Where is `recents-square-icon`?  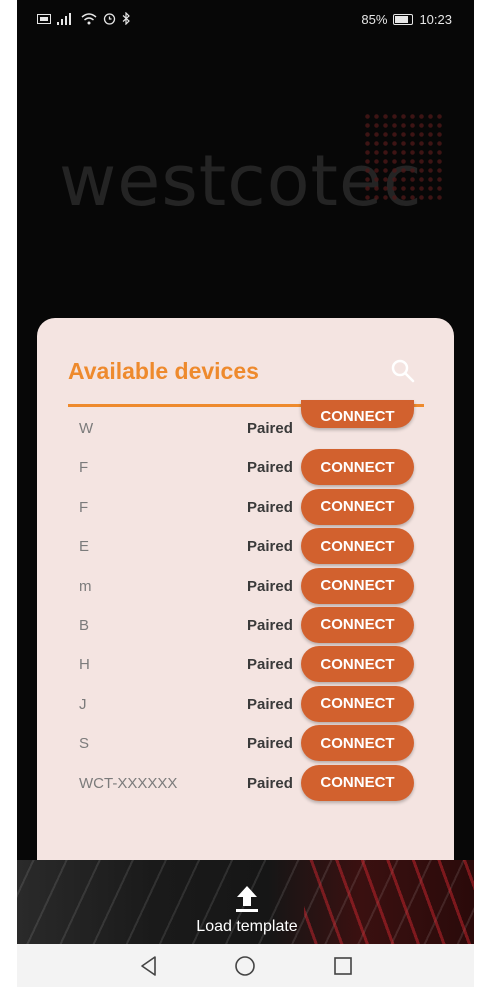 recents-square-icon is located at coordinates (343, 966).